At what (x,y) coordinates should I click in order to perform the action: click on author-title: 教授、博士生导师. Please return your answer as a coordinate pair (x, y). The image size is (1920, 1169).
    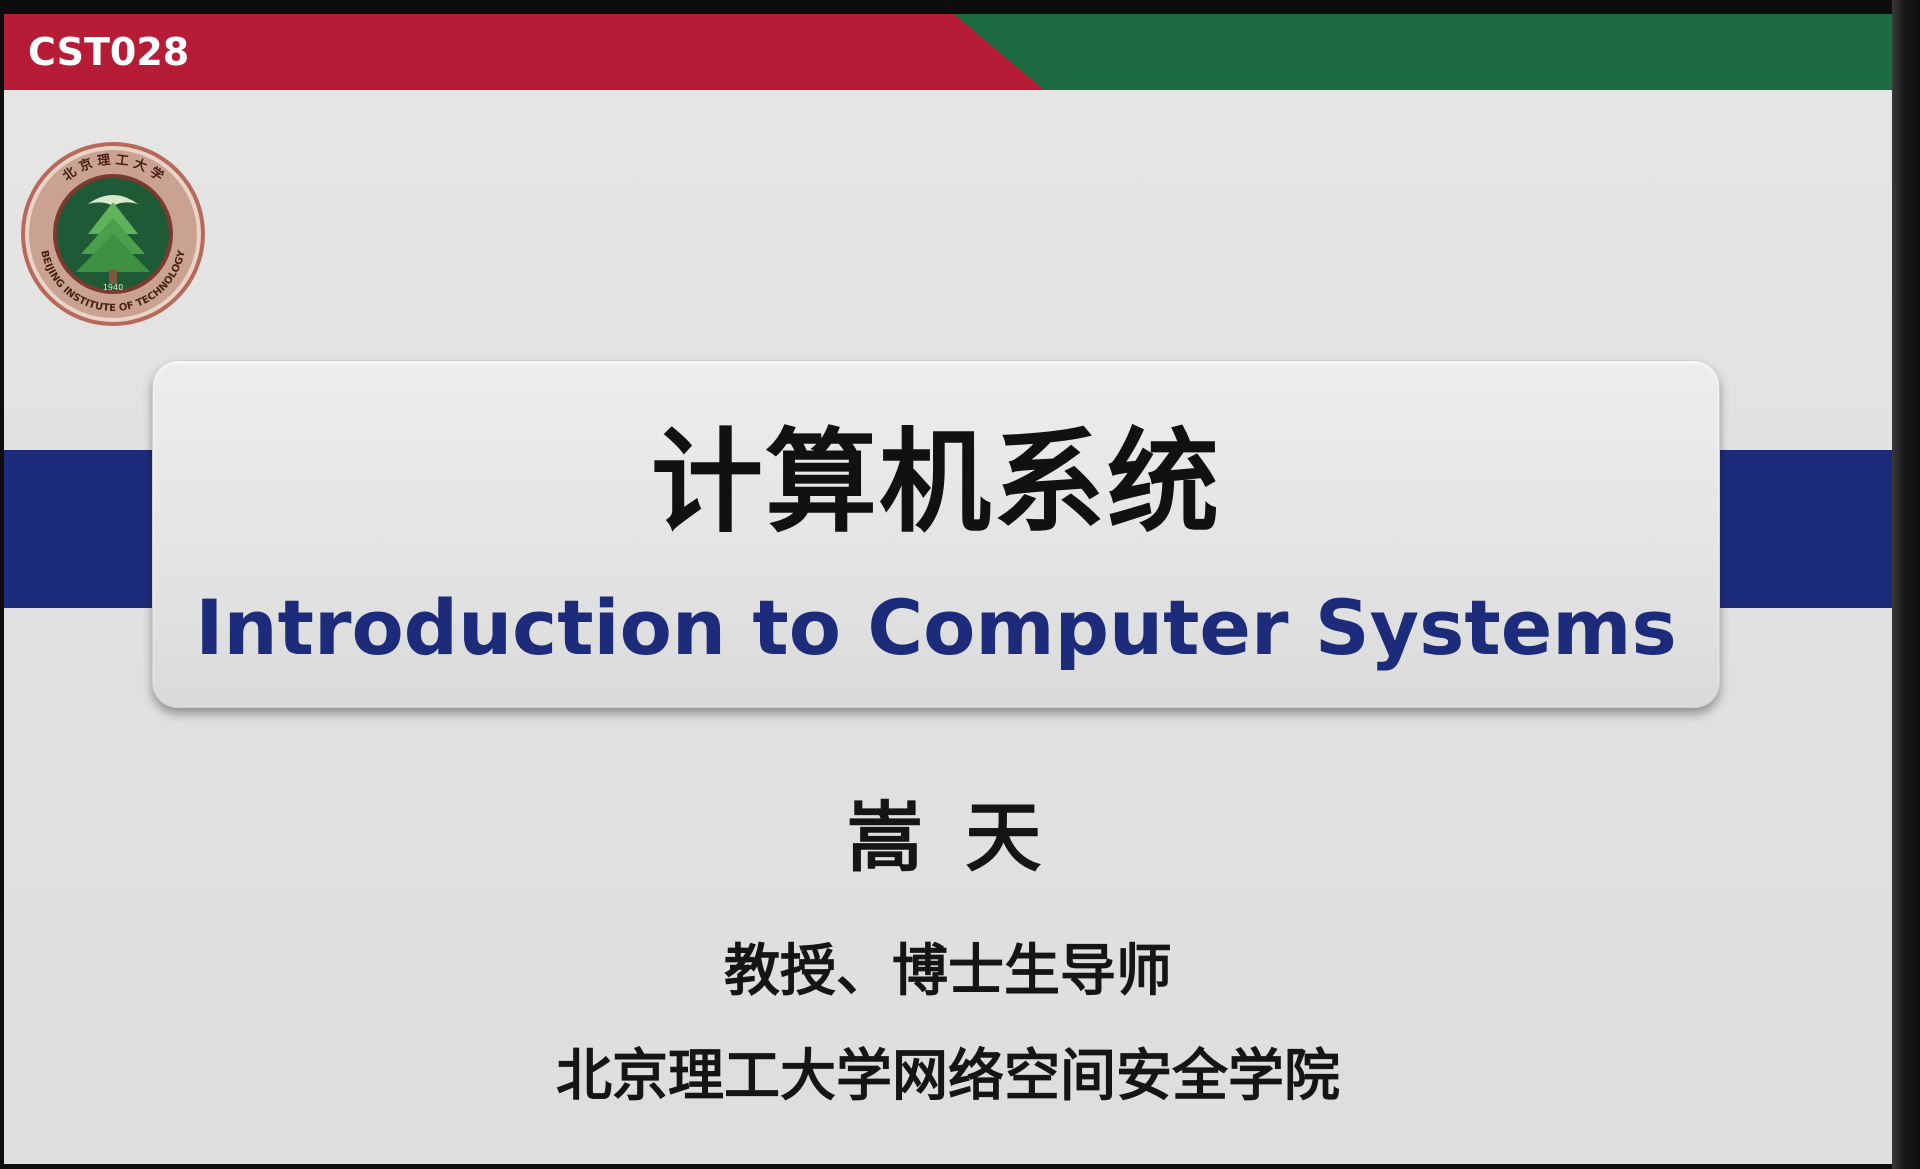
    Looking at the image, I should click on (948, 971).